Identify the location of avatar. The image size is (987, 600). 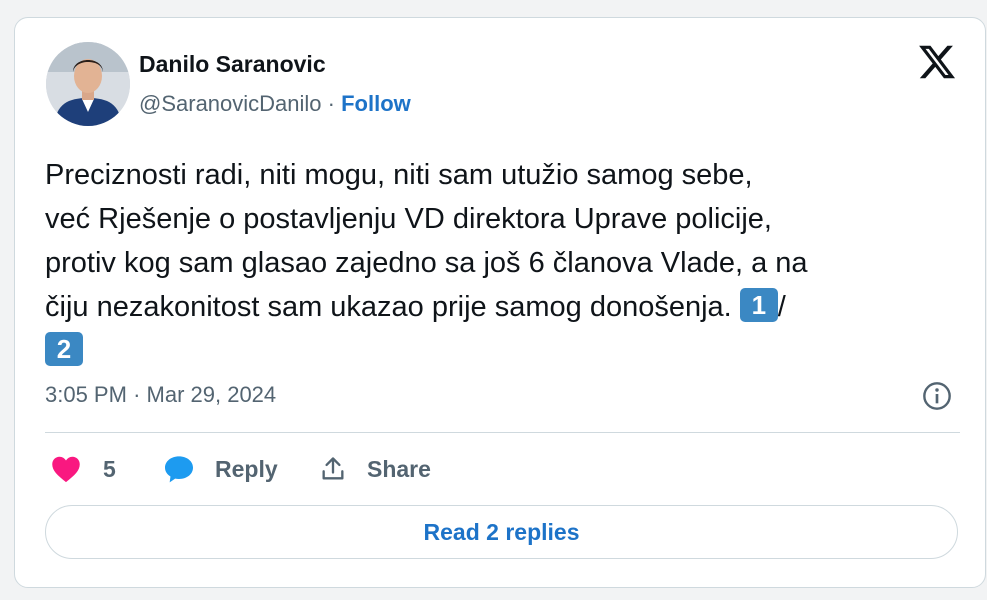
(88, 84).